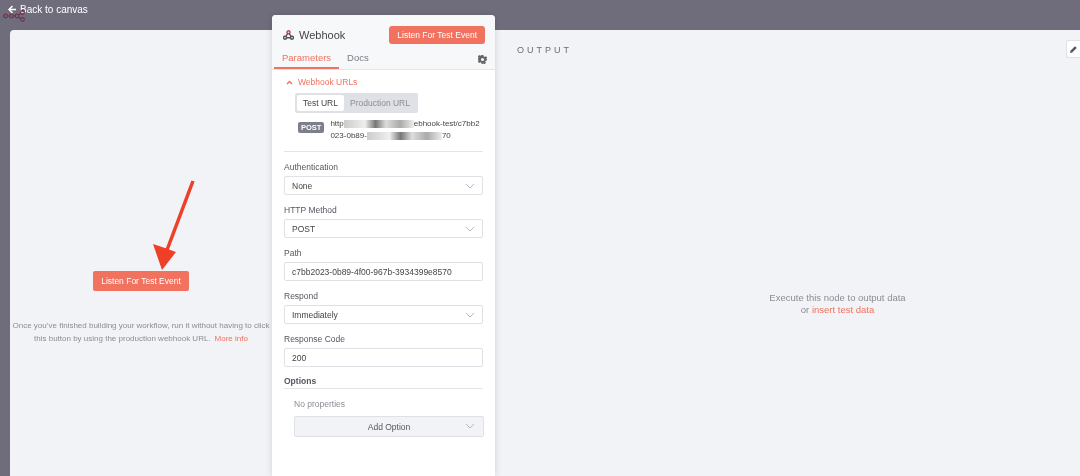 The image size is (1080, 476). What do you see at coordinates (383, 314) in the screenshot?
I see `select-field: Immediately` at bounding box center [383, 314].